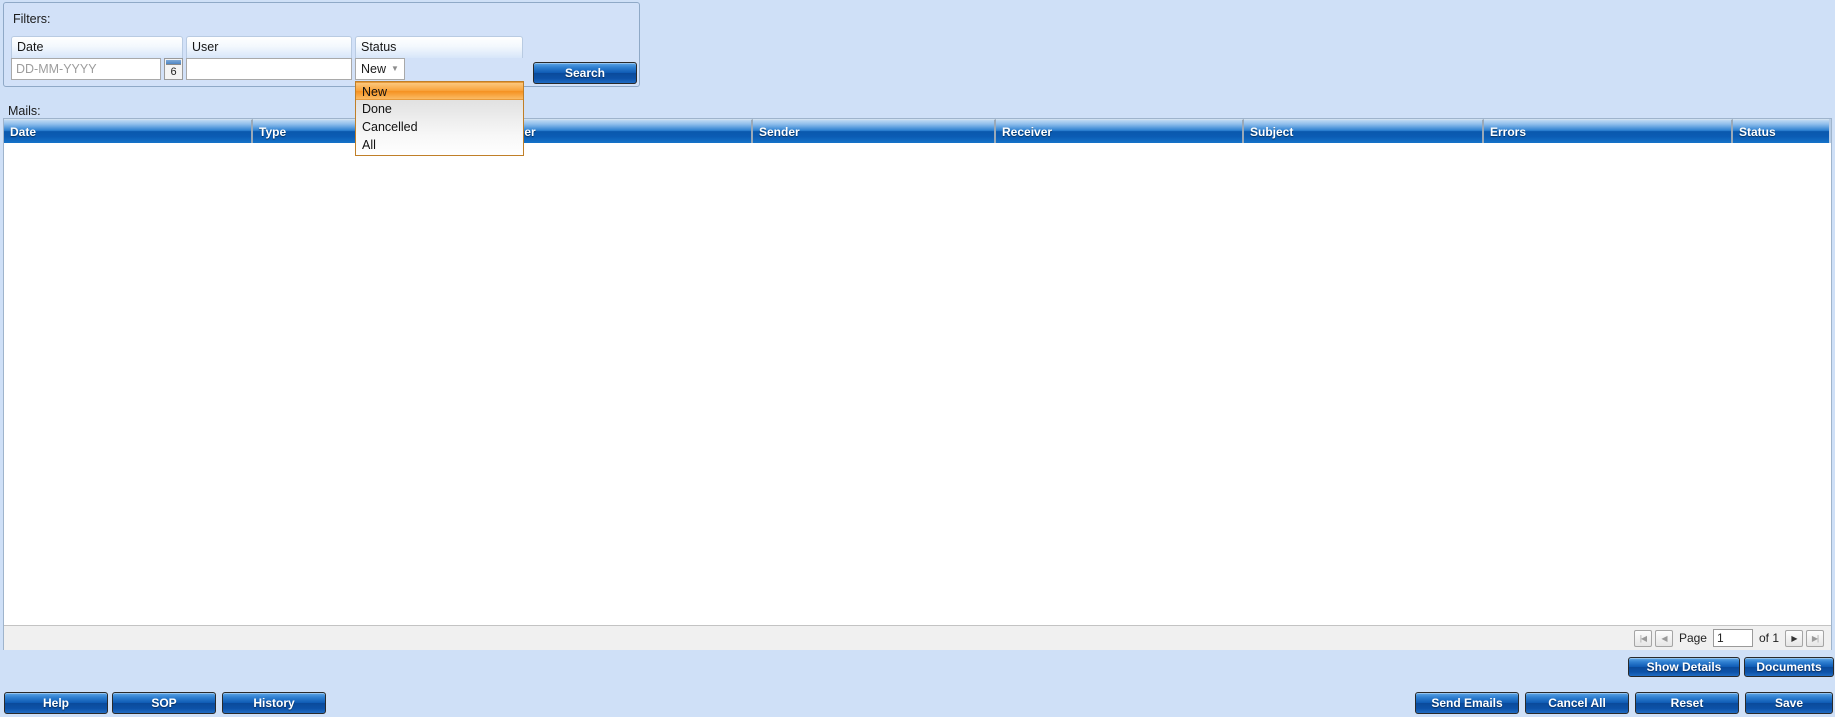 Image resolution: width=1835 pixels, height=717 pixels. I want to click on mails-caption: Mails:, so click(24, 111).